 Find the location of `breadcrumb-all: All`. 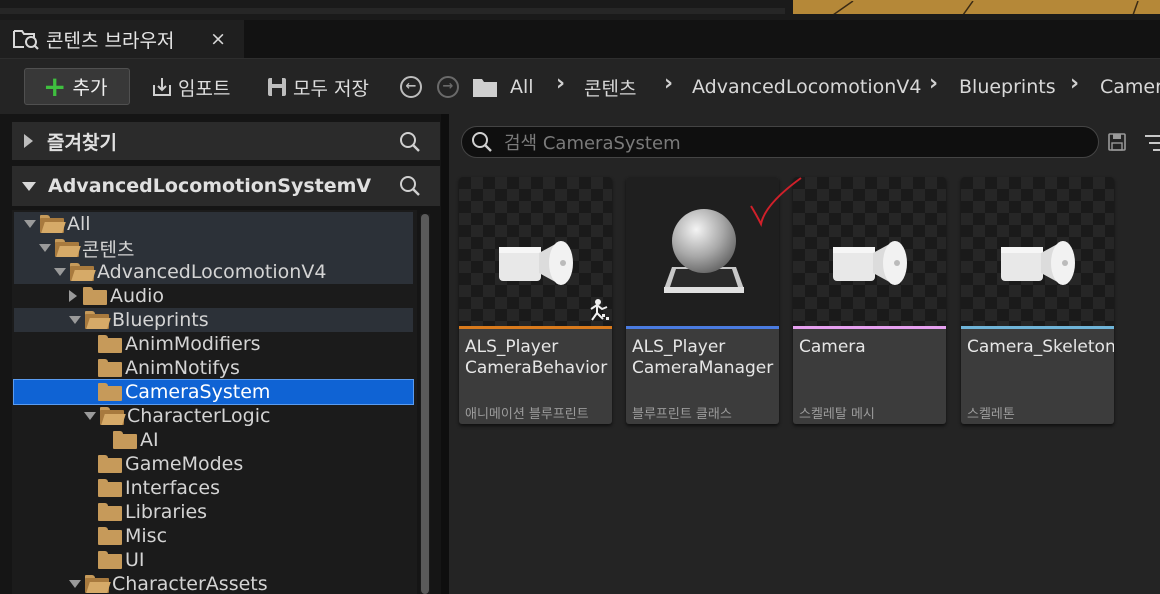

breadcrumb-all: All is located at coordinates (522, 87).